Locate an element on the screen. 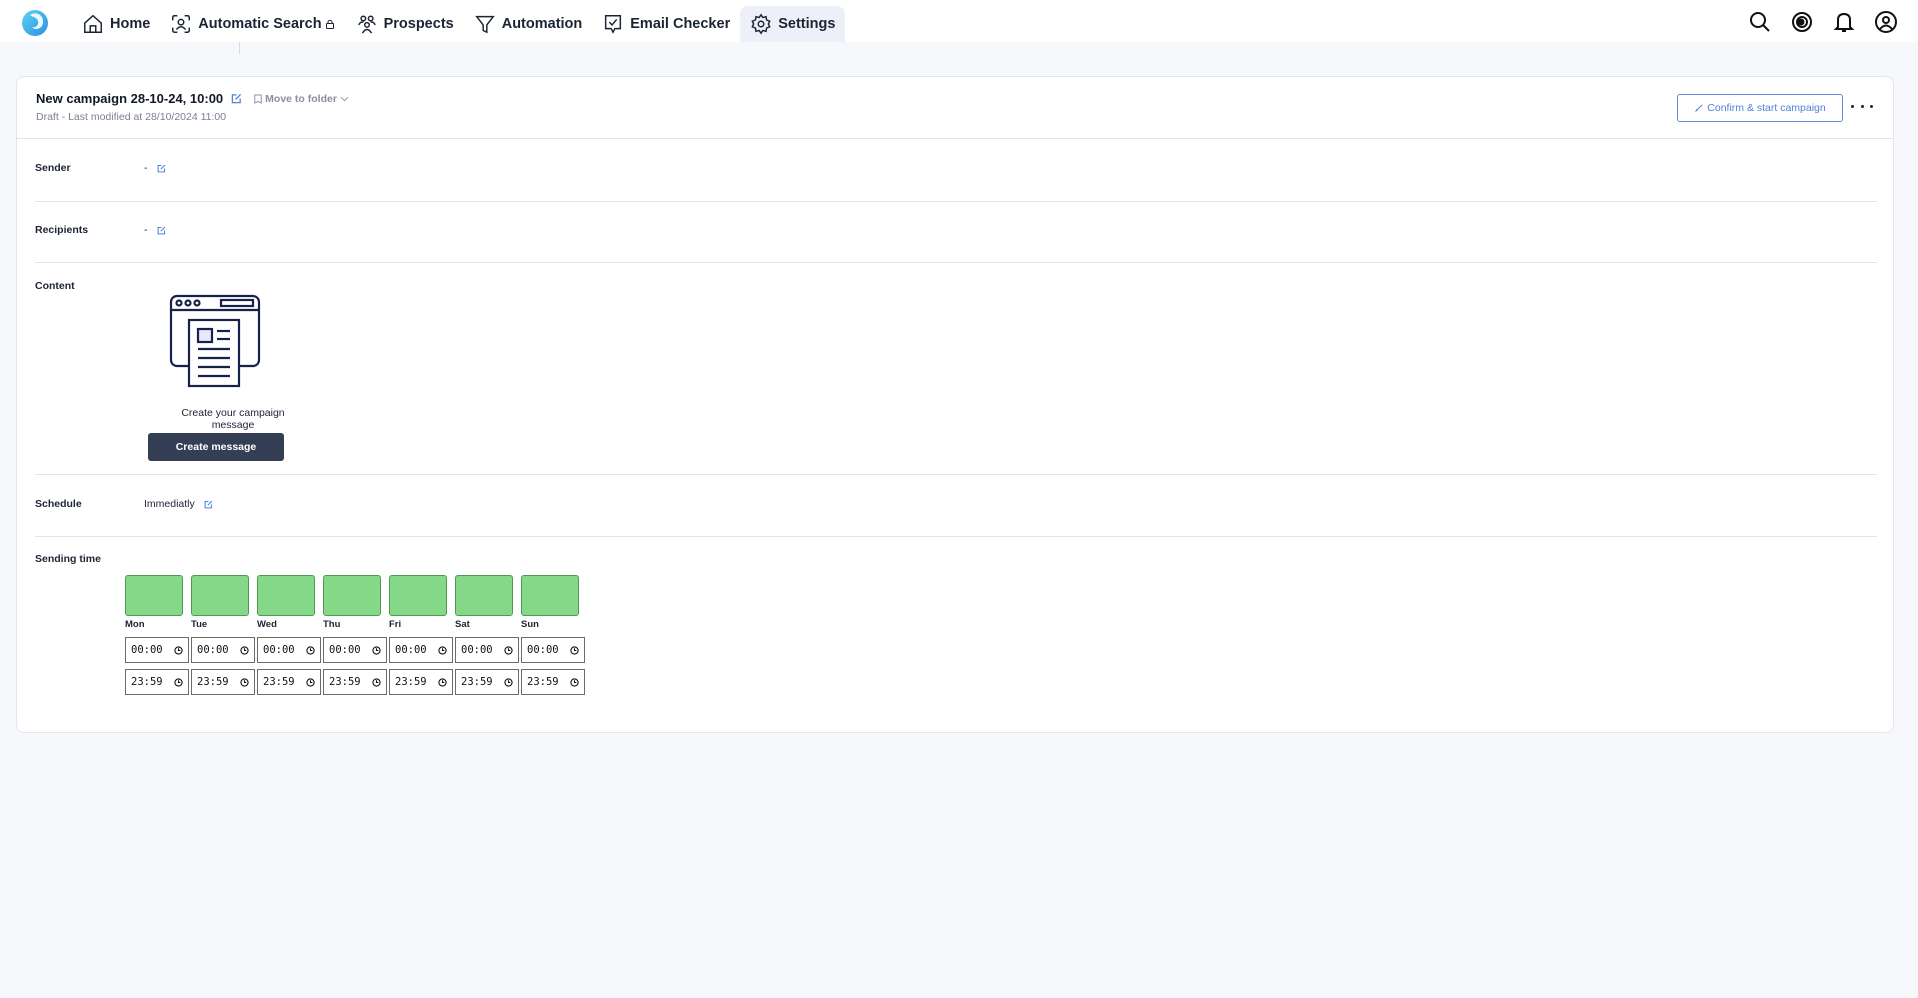  nav-automatic-search: Automatic Search is located at coordinates (252, 24).